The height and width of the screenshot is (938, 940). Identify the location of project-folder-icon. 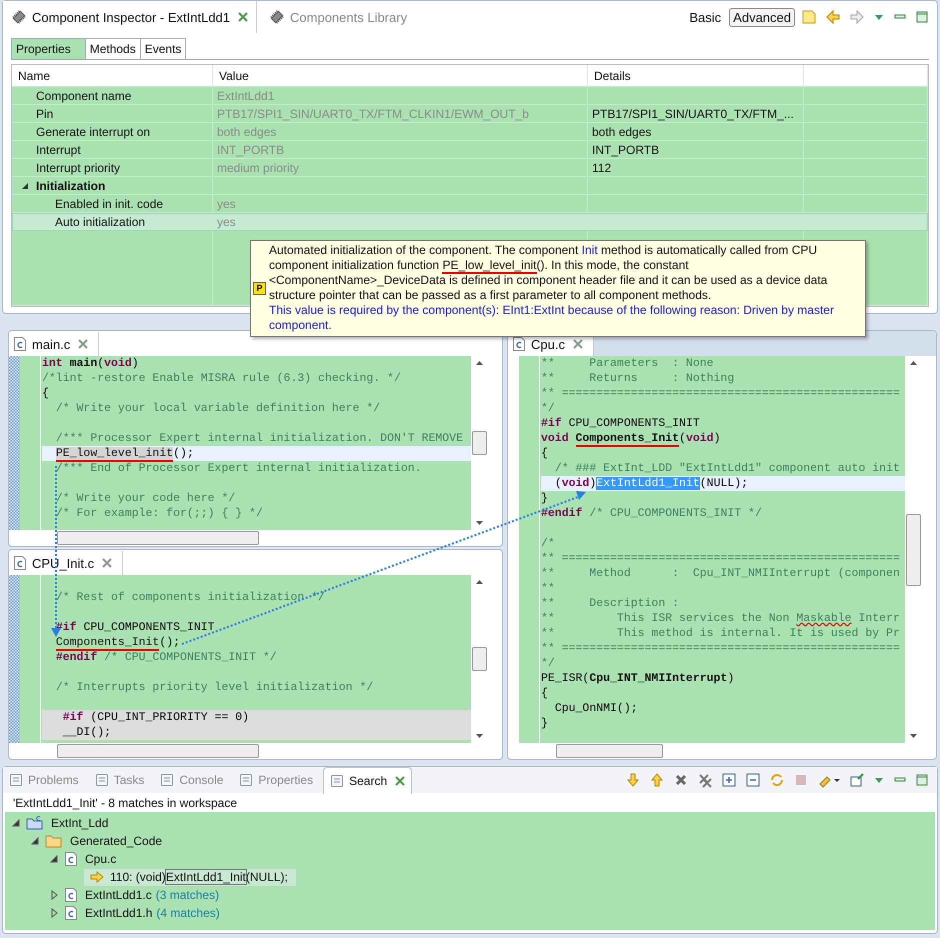
(35, 823).